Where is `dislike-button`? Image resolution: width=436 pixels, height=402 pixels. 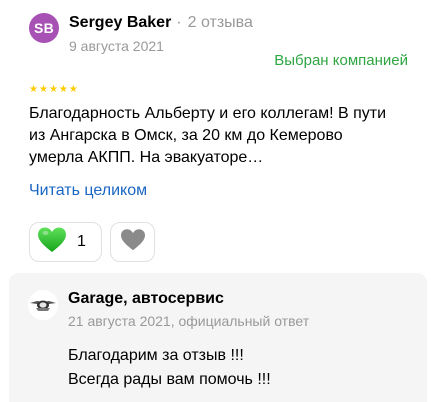 dislike-button is located at coordinates (132, 242).